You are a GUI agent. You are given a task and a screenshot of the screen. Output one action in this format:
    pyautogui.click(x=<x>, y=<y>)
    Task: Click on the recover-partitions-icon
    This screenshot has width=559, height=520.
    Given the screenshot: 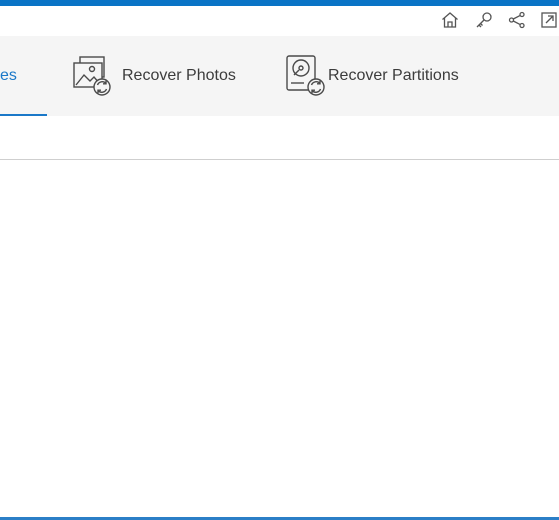 What is the action you would take?
    pyautogui.click(x=305, y=76)
    